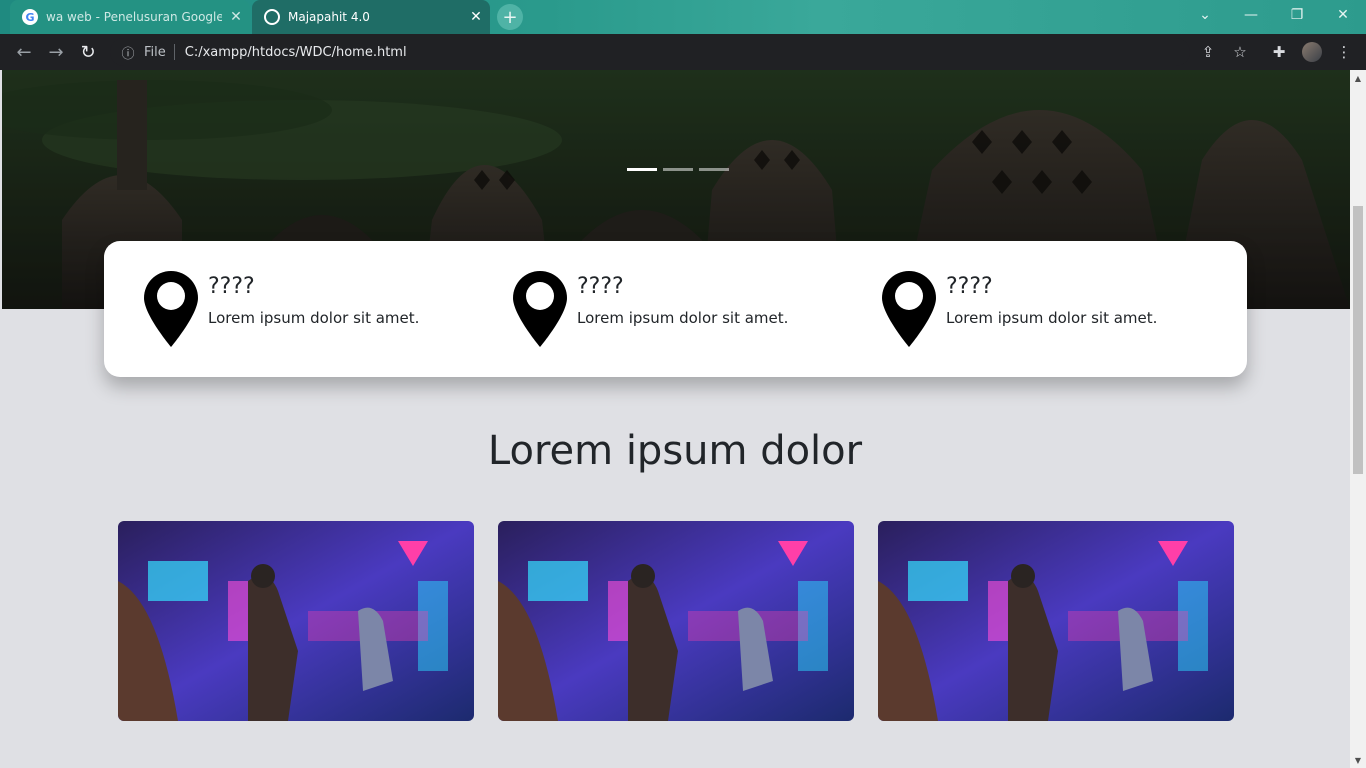 This screenshot has width=1366, height=768. What do you see at coordinates (30, 17) in the screenshot?
I see `google-icon: G` at bounding box center [30, 17].